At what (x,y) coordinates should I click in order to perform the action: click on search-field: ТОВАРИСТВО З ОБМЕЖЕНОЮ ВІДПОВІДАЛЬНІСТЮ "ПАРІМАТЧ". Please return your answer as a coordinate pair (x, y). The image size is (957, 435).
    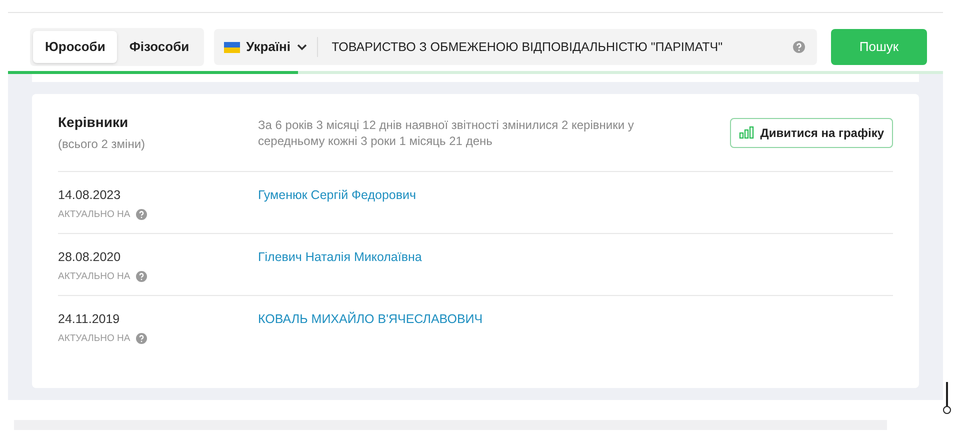
    Looking at the image, I should click on (555, 47).